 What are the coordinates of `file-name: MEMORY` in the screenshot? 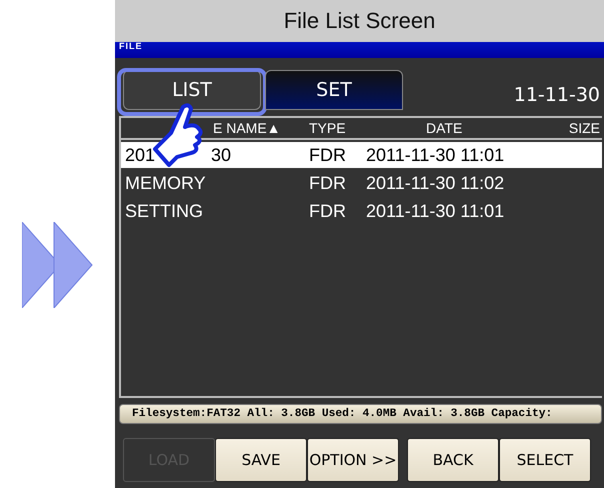 It's located at (165, 183).